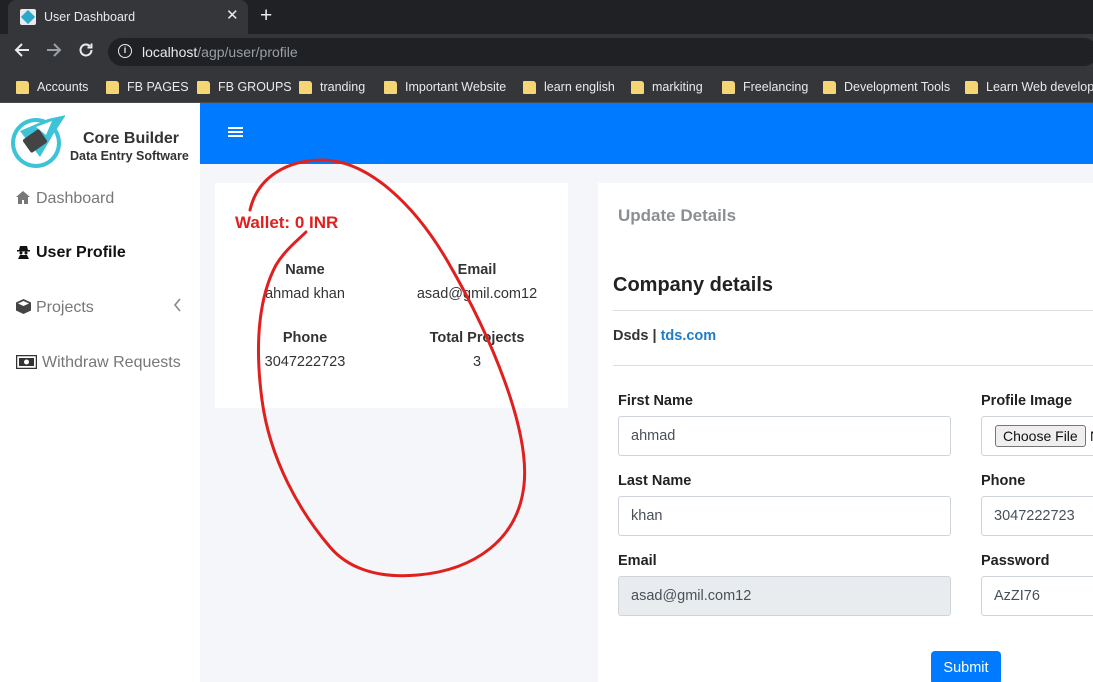 The width and height of the screenshot is (1093, 682). Describe the element at coordinates (1040, 436) in the screenshot. I see `choose-file-button: Choose File` at that location.